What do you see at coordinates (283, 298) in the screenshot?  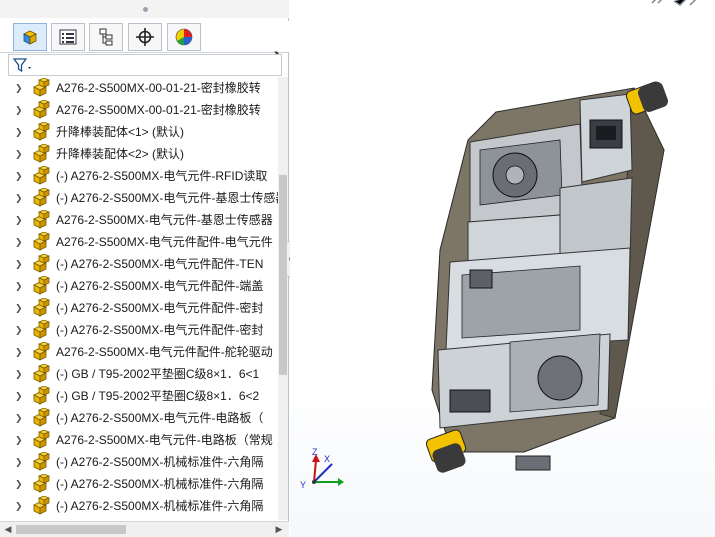 I see `tree-vertical-scrollbar` at bounding box center [283, 298].